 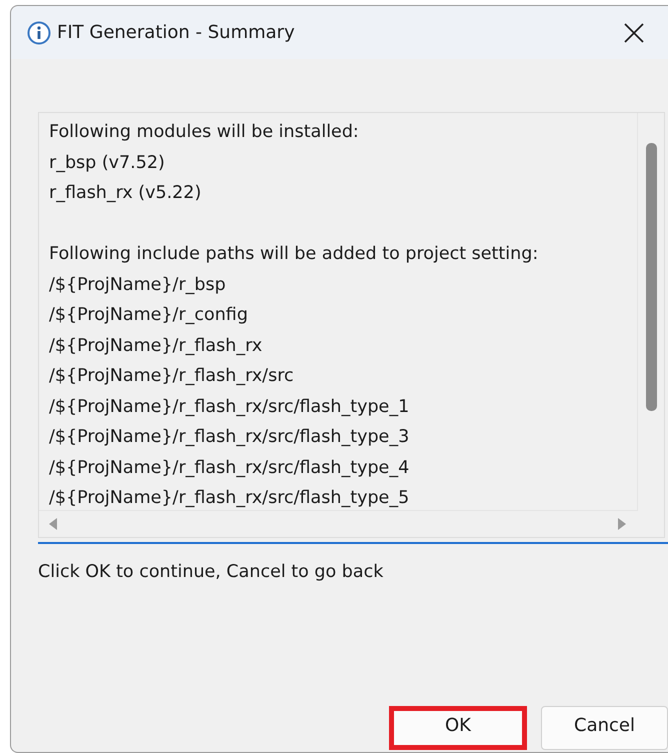 What do you see at coordinates (651, 277) in the screenshot?
I see `scrollbar-thumb` at bounding box center [651, 277].